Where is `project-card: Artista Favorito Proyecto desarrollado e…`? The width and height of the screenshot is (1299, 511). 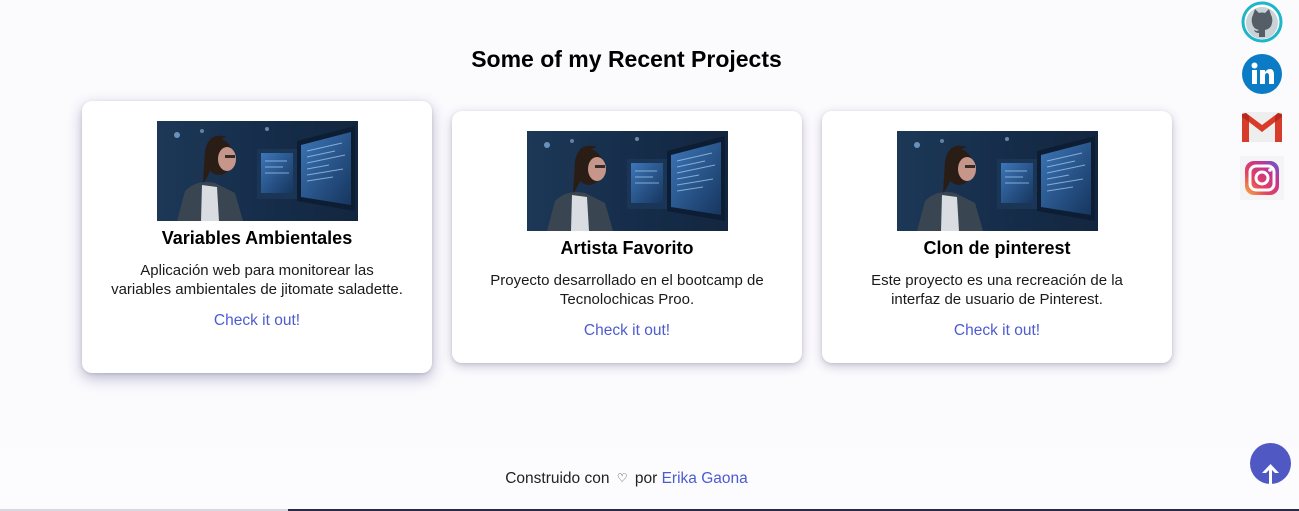
project-card: Artista Favorito Proyecto desarrollado e… is located at coordinates (627, 237).